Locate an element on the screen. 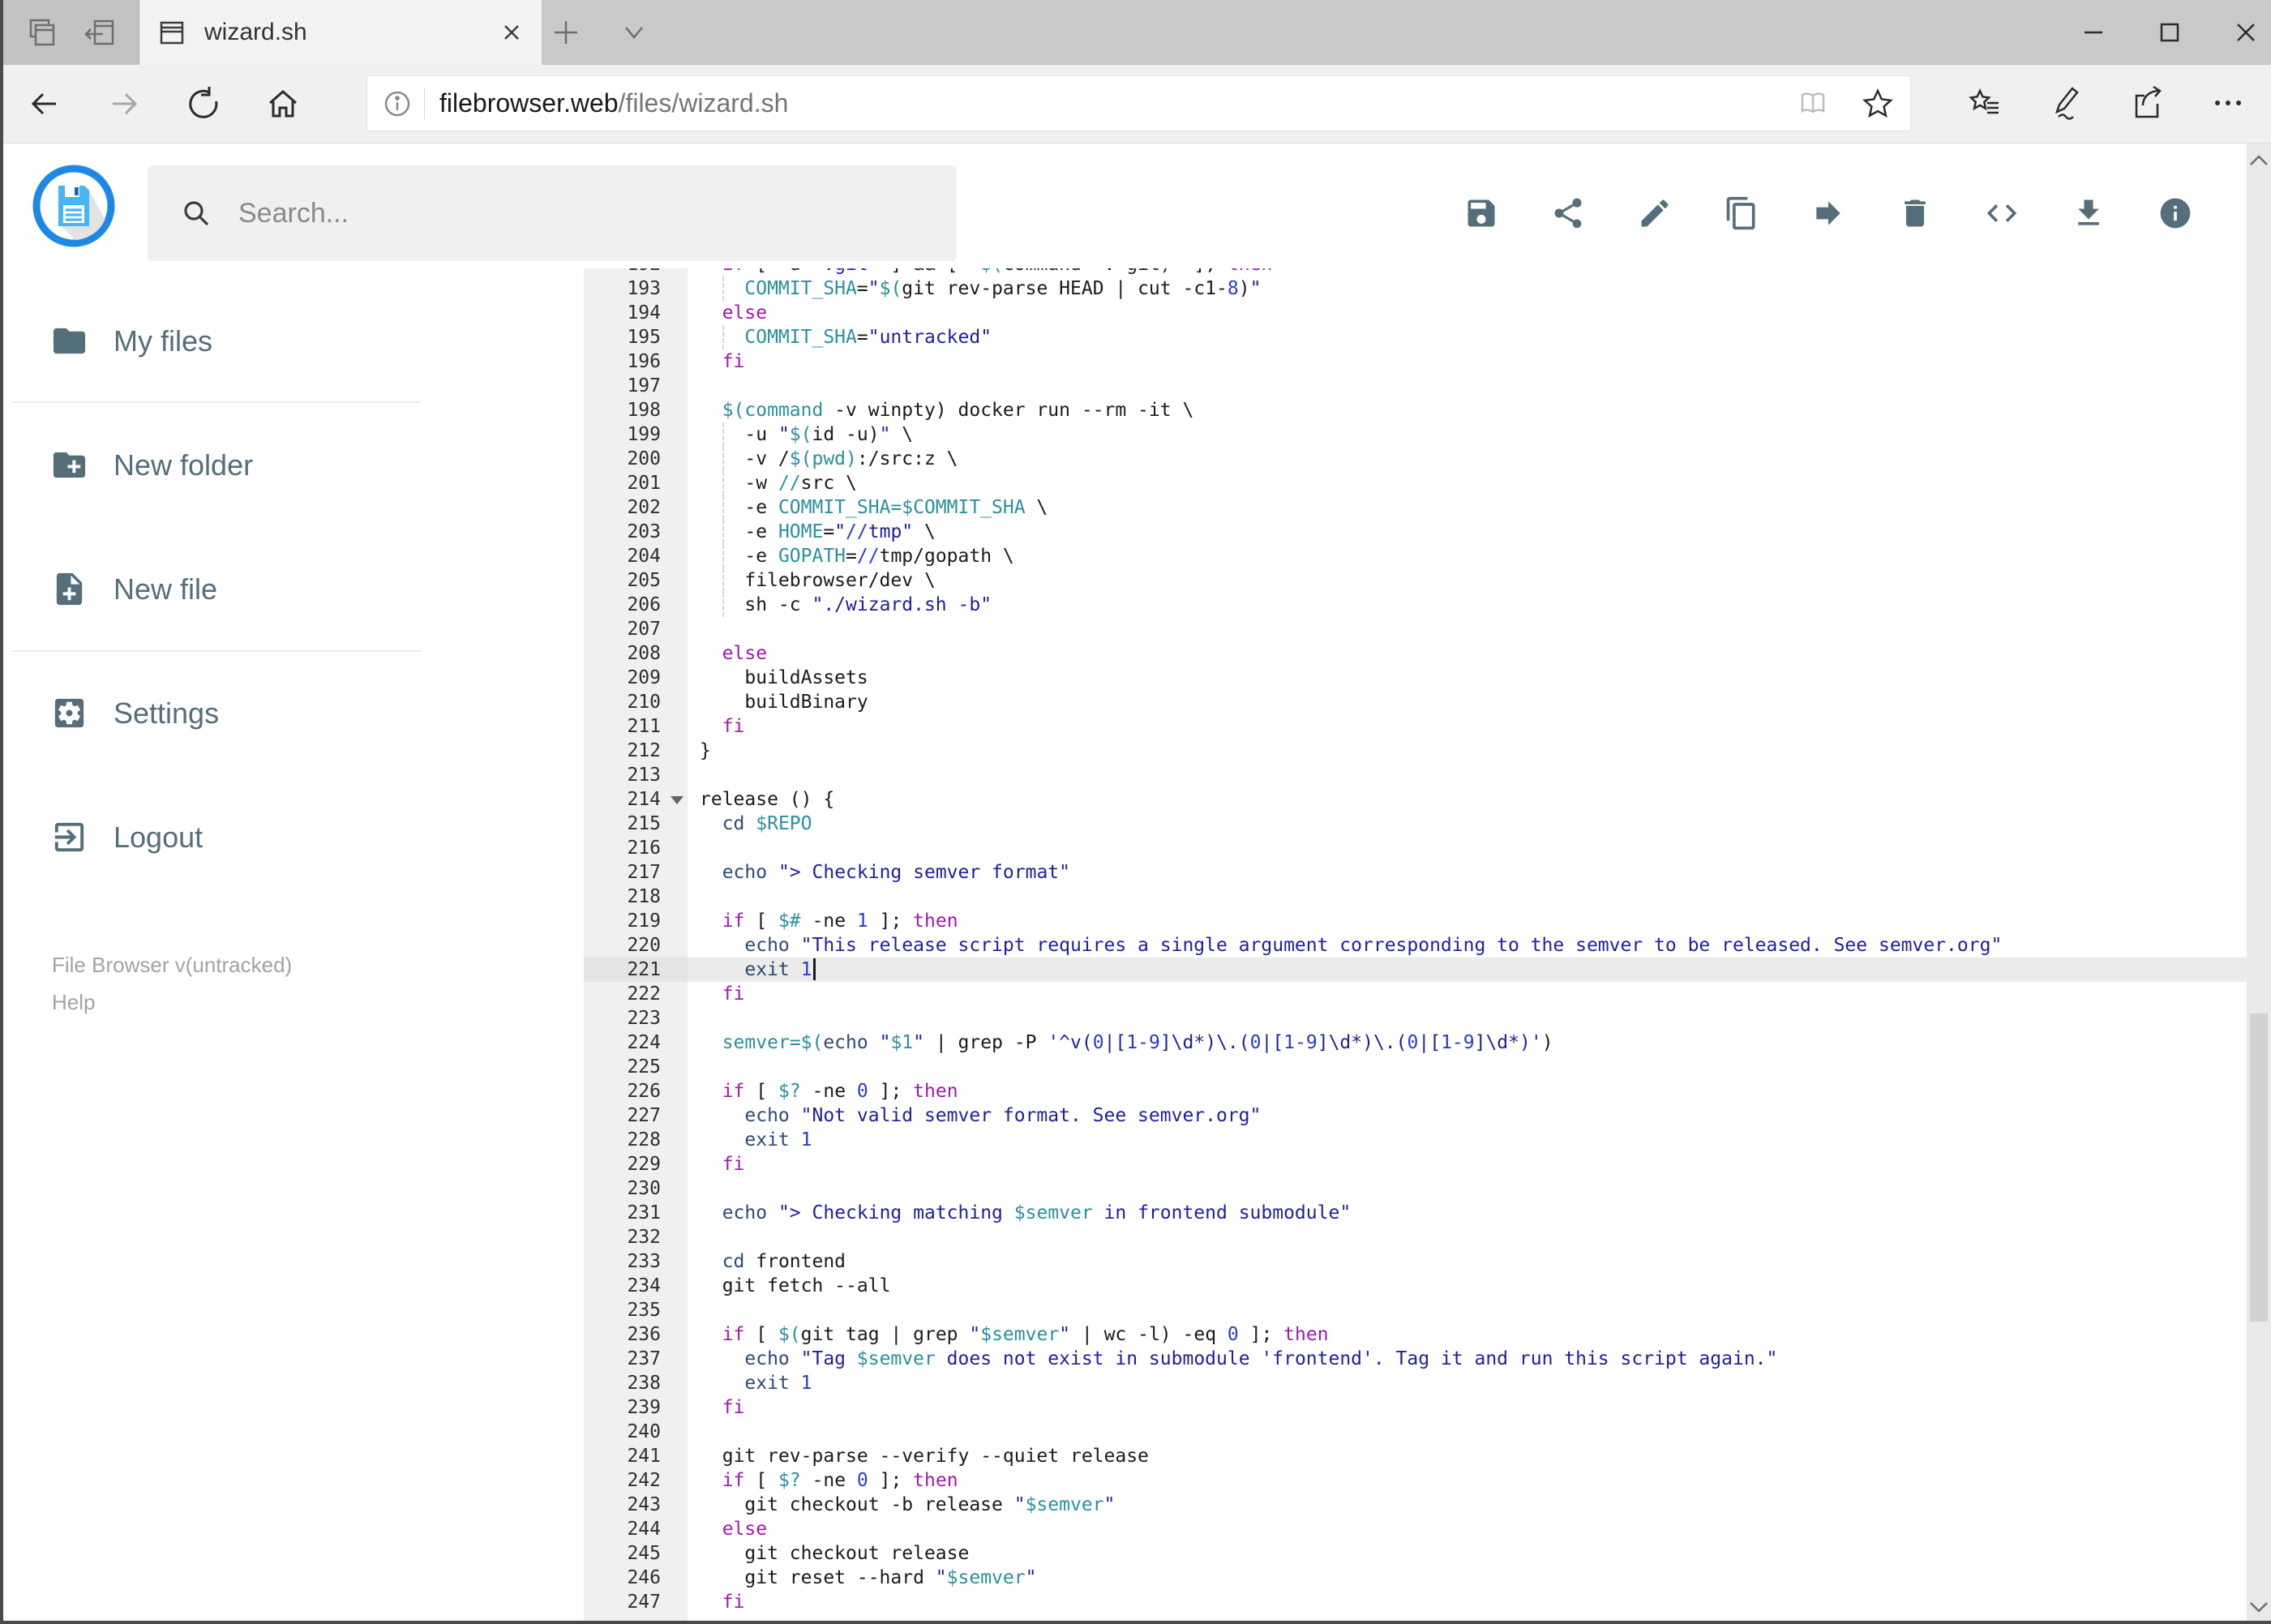 This screenshot has height=1624, width=2271. fold-marker-icon is located at coordinates (677, 800).